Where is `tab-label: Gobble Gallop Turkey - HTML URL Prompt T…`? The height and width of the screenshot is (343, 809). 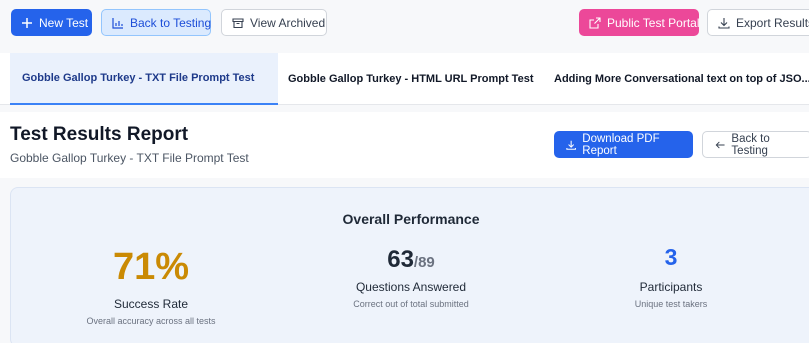
tab-label: Gobble Gallop Turkey - HTML URL Prompt T… is located at coordinates (411, 79).